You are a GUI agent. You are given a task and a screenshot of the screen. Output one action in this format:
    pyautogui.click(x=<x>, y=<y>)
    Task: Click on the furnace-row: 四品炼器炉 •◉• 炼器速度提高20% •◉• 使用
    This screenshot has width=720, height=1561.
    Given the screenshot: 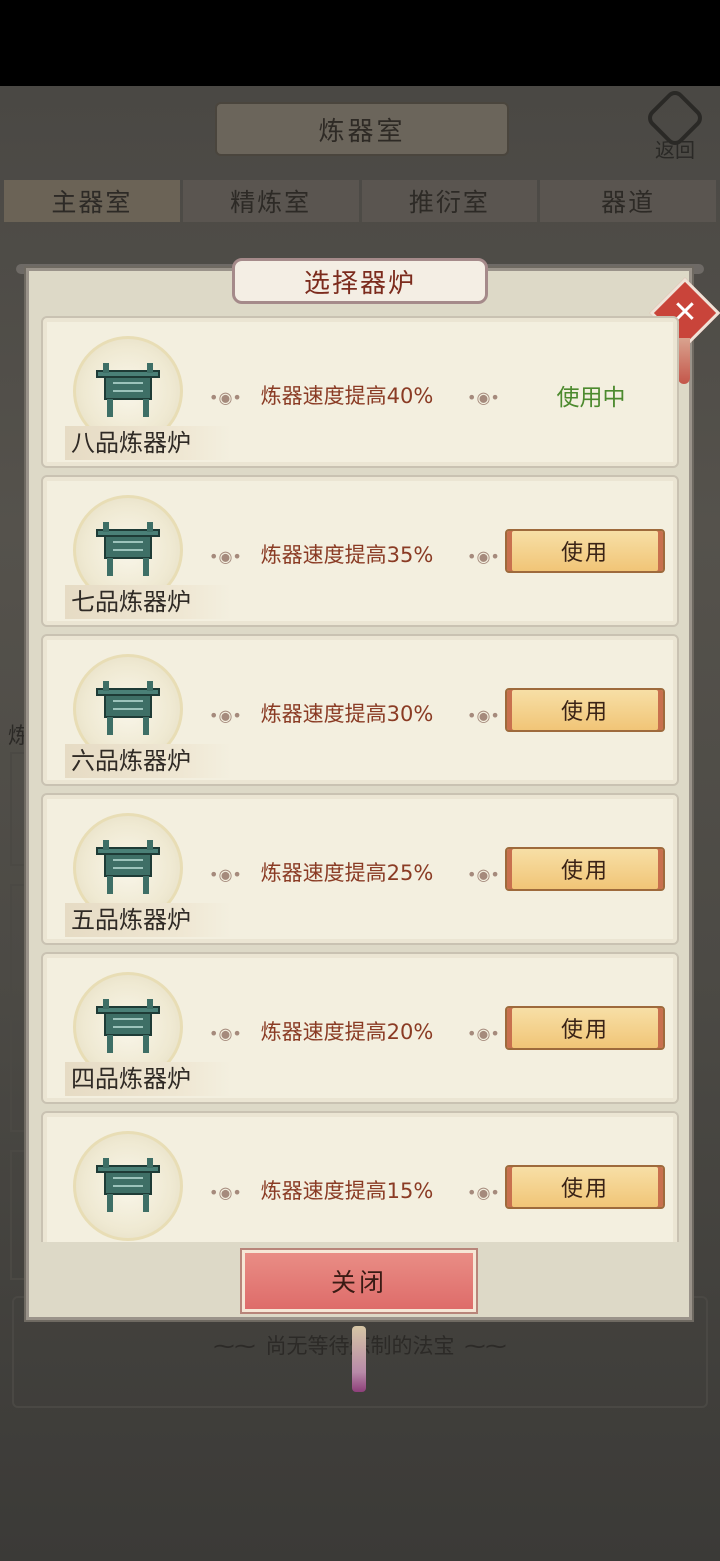 What is the action you would take?
    pyautogui.click(x=360, y=1028)
    